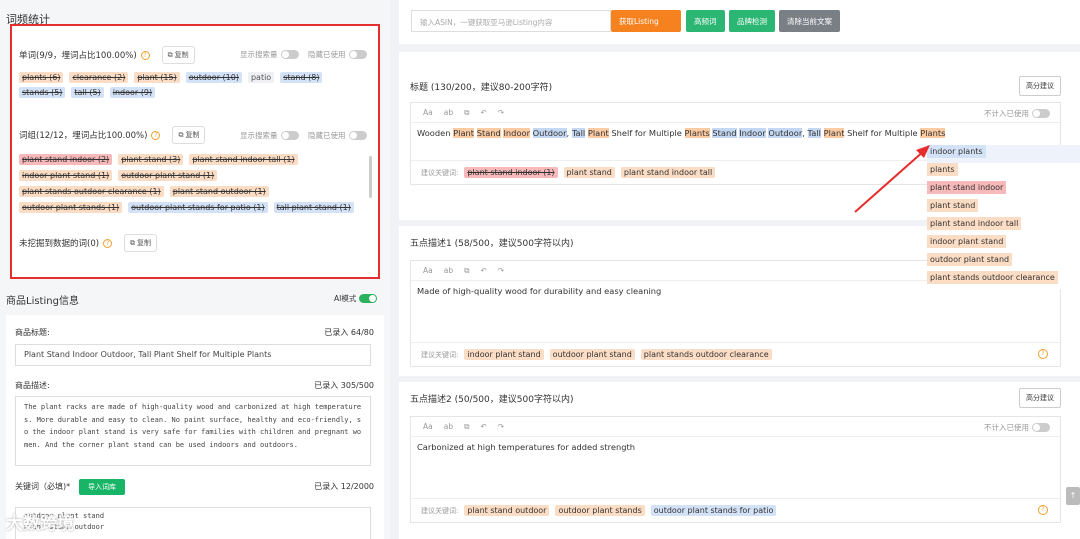 Image resolution: width=1080 pixels, height=539 pixels. What do you see at coordinates (87, 92) in the screenshot?
I see `keyword-tag: tall (5)` at bounding box center [87, 92].